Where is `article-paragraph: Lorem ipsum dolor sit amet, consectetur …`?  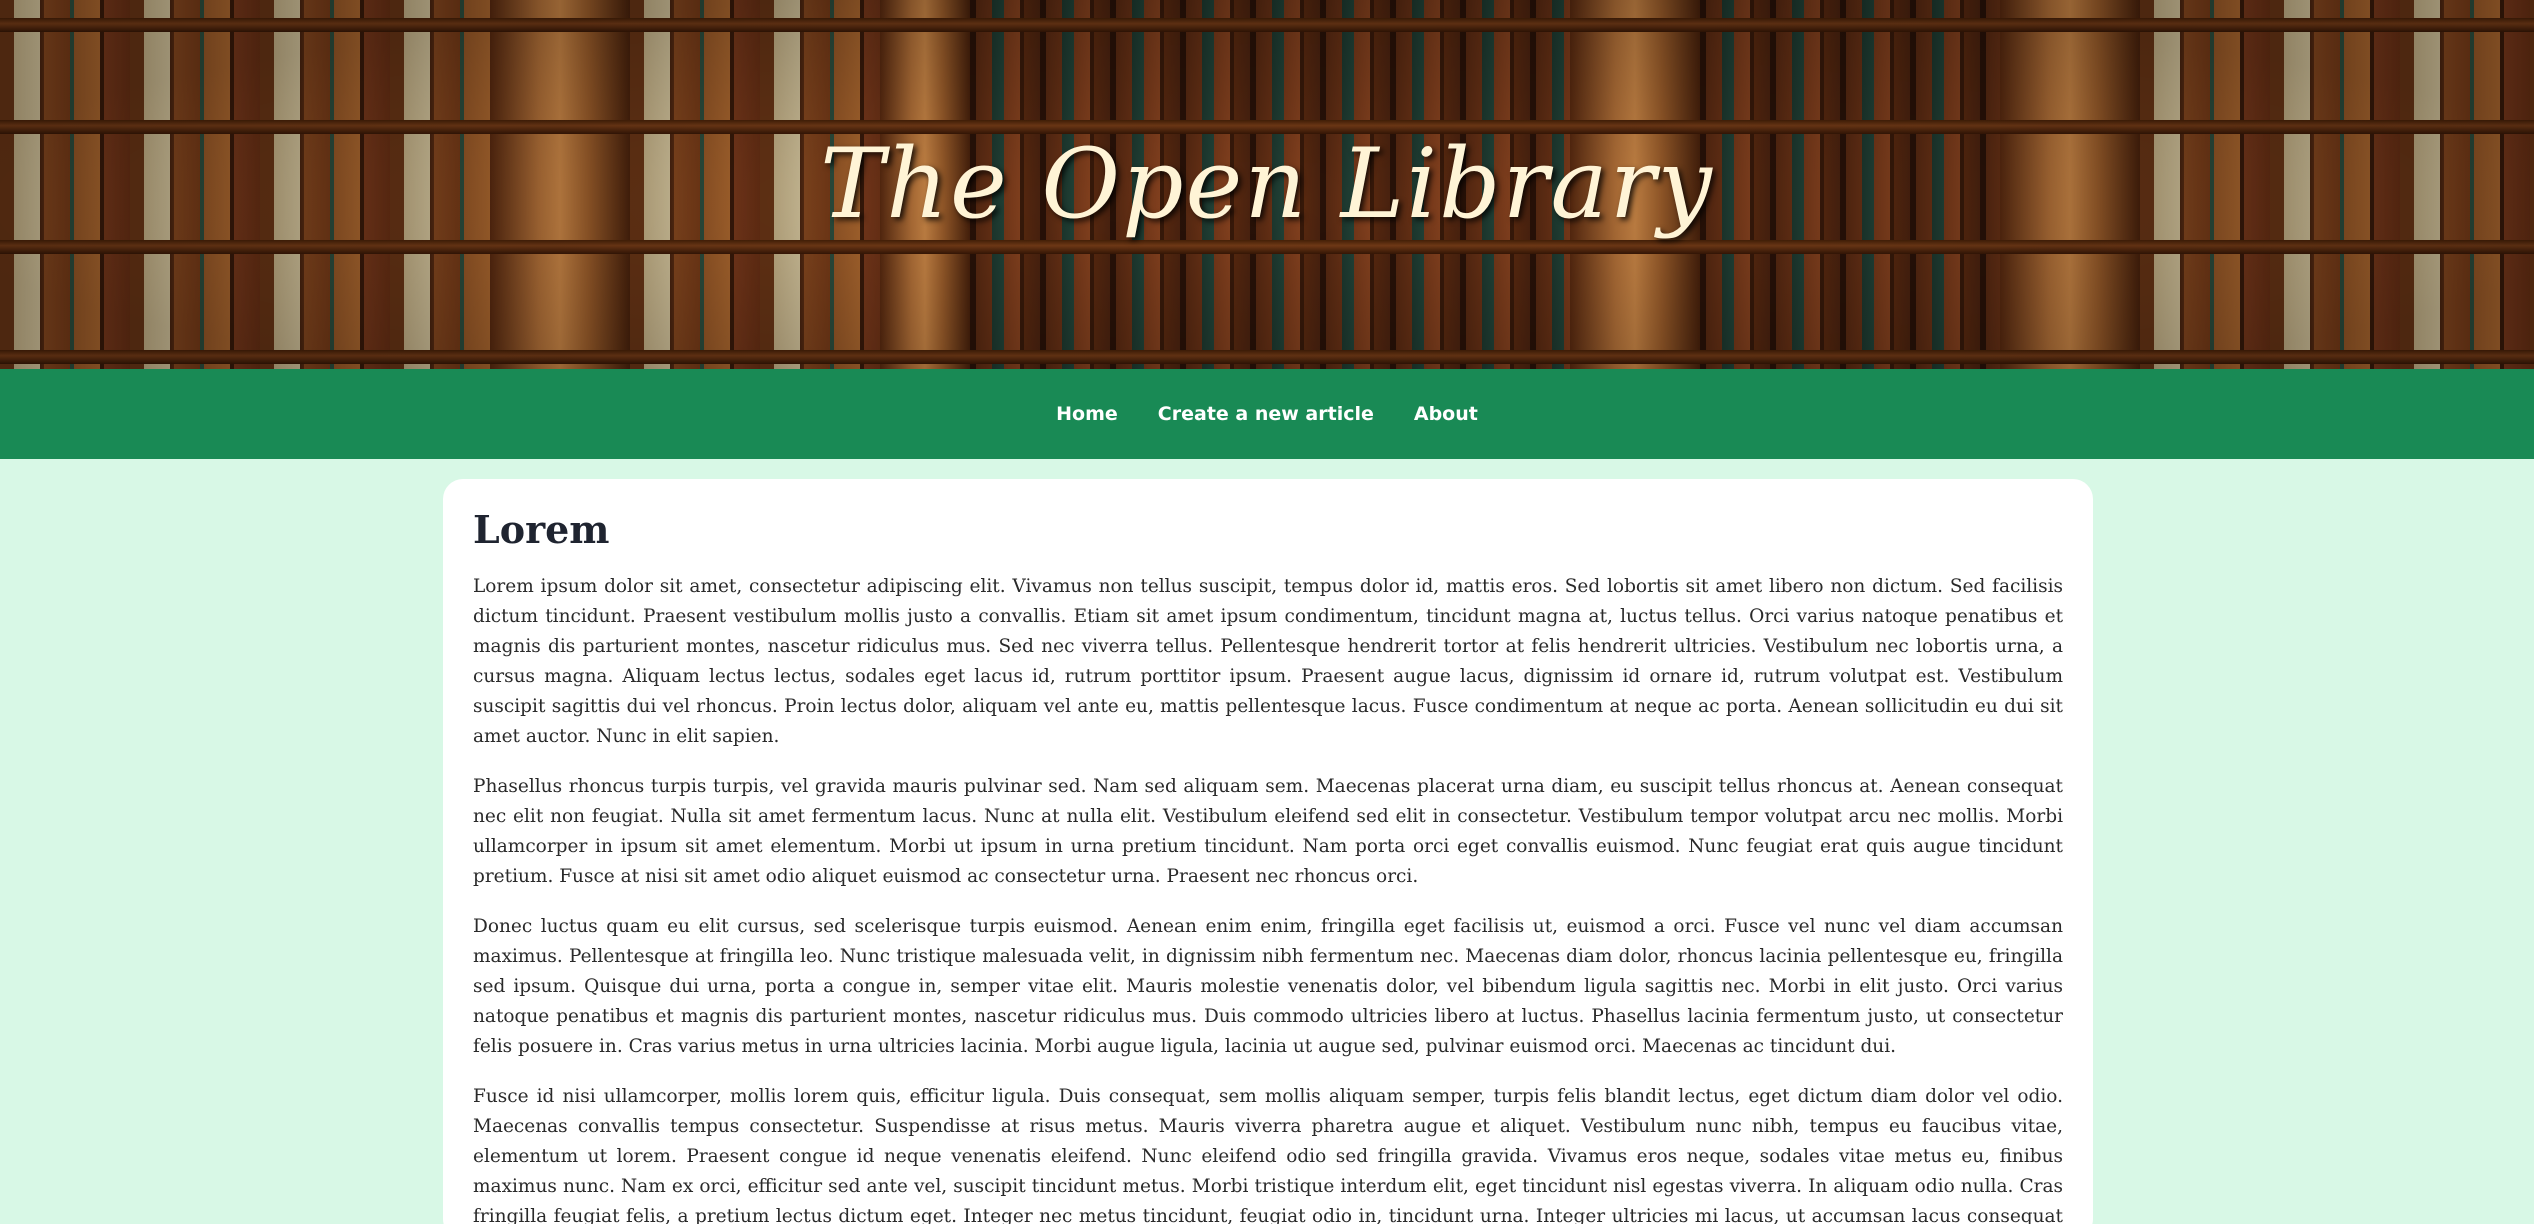
article-paragraph: Lorem ipsum dolor sit amet, consectetur … is located at coordinates (1268, 661).